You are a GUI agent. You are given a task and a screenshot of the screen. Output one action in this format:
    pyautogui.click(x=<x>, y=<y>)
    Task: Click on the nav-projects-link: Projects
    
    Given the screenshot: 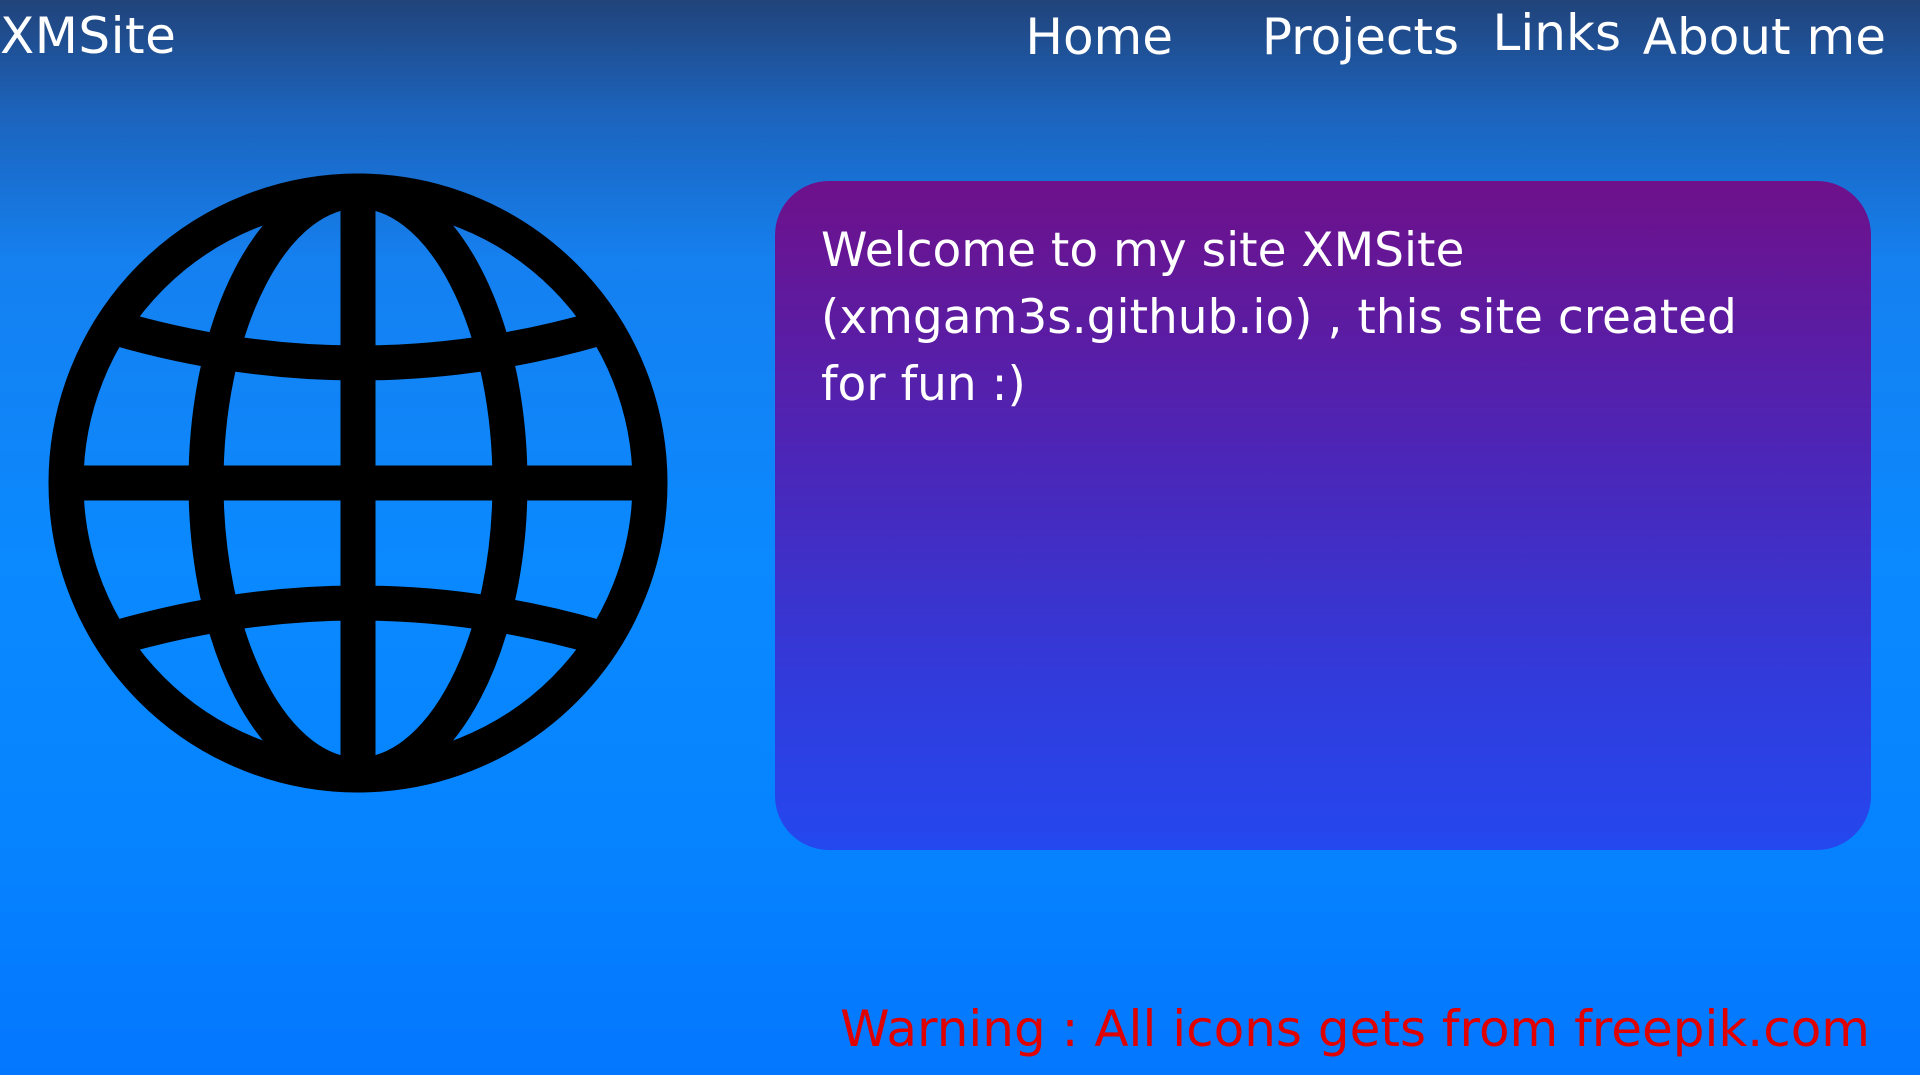 What is the action you would take?
    pyautogui.click(x=1360, y=37)
    